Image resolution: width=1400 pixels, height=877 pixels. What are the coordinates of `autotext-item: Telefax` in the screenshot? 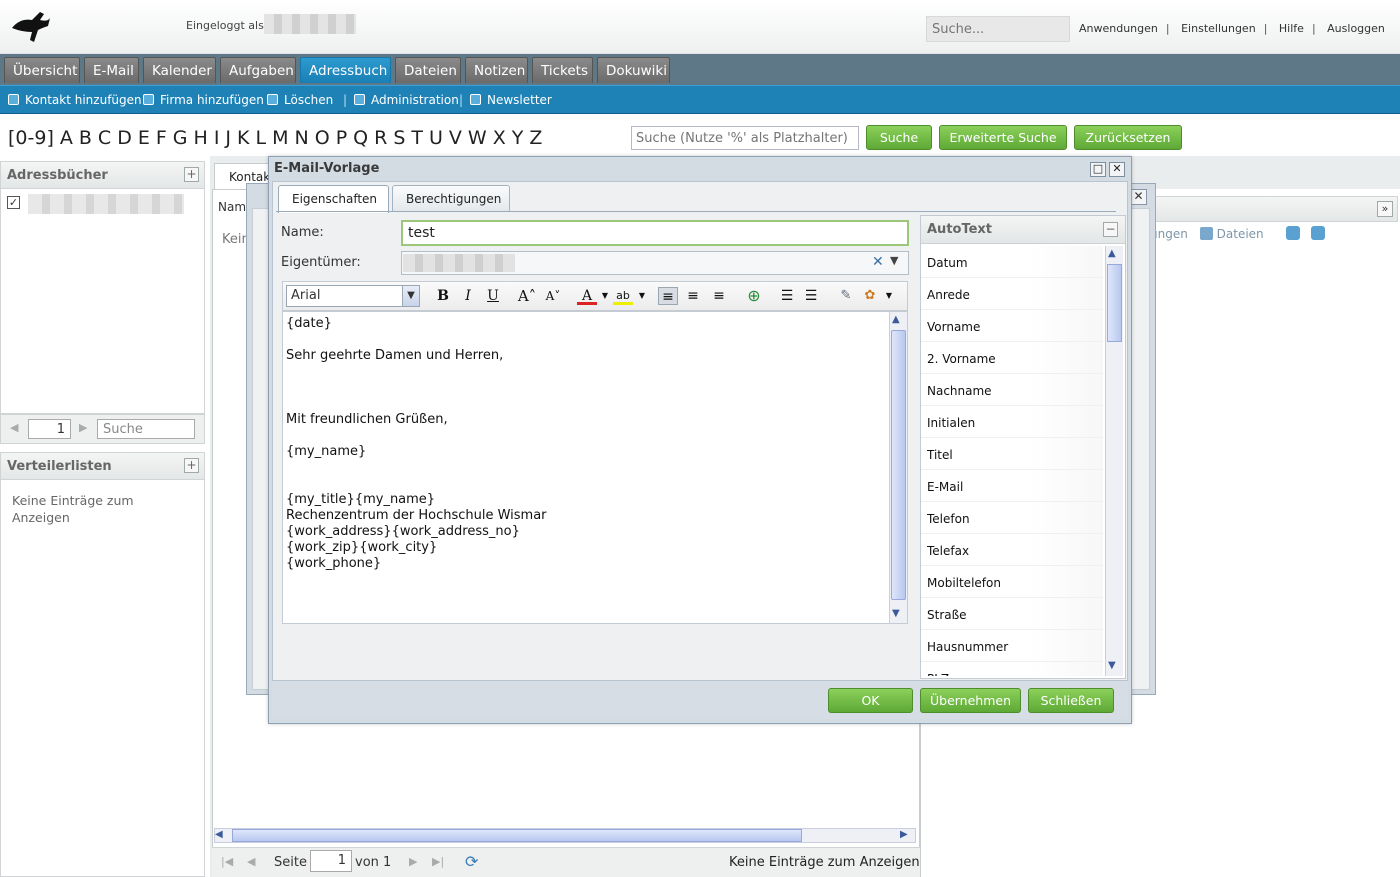 It's located at (1012, 550).